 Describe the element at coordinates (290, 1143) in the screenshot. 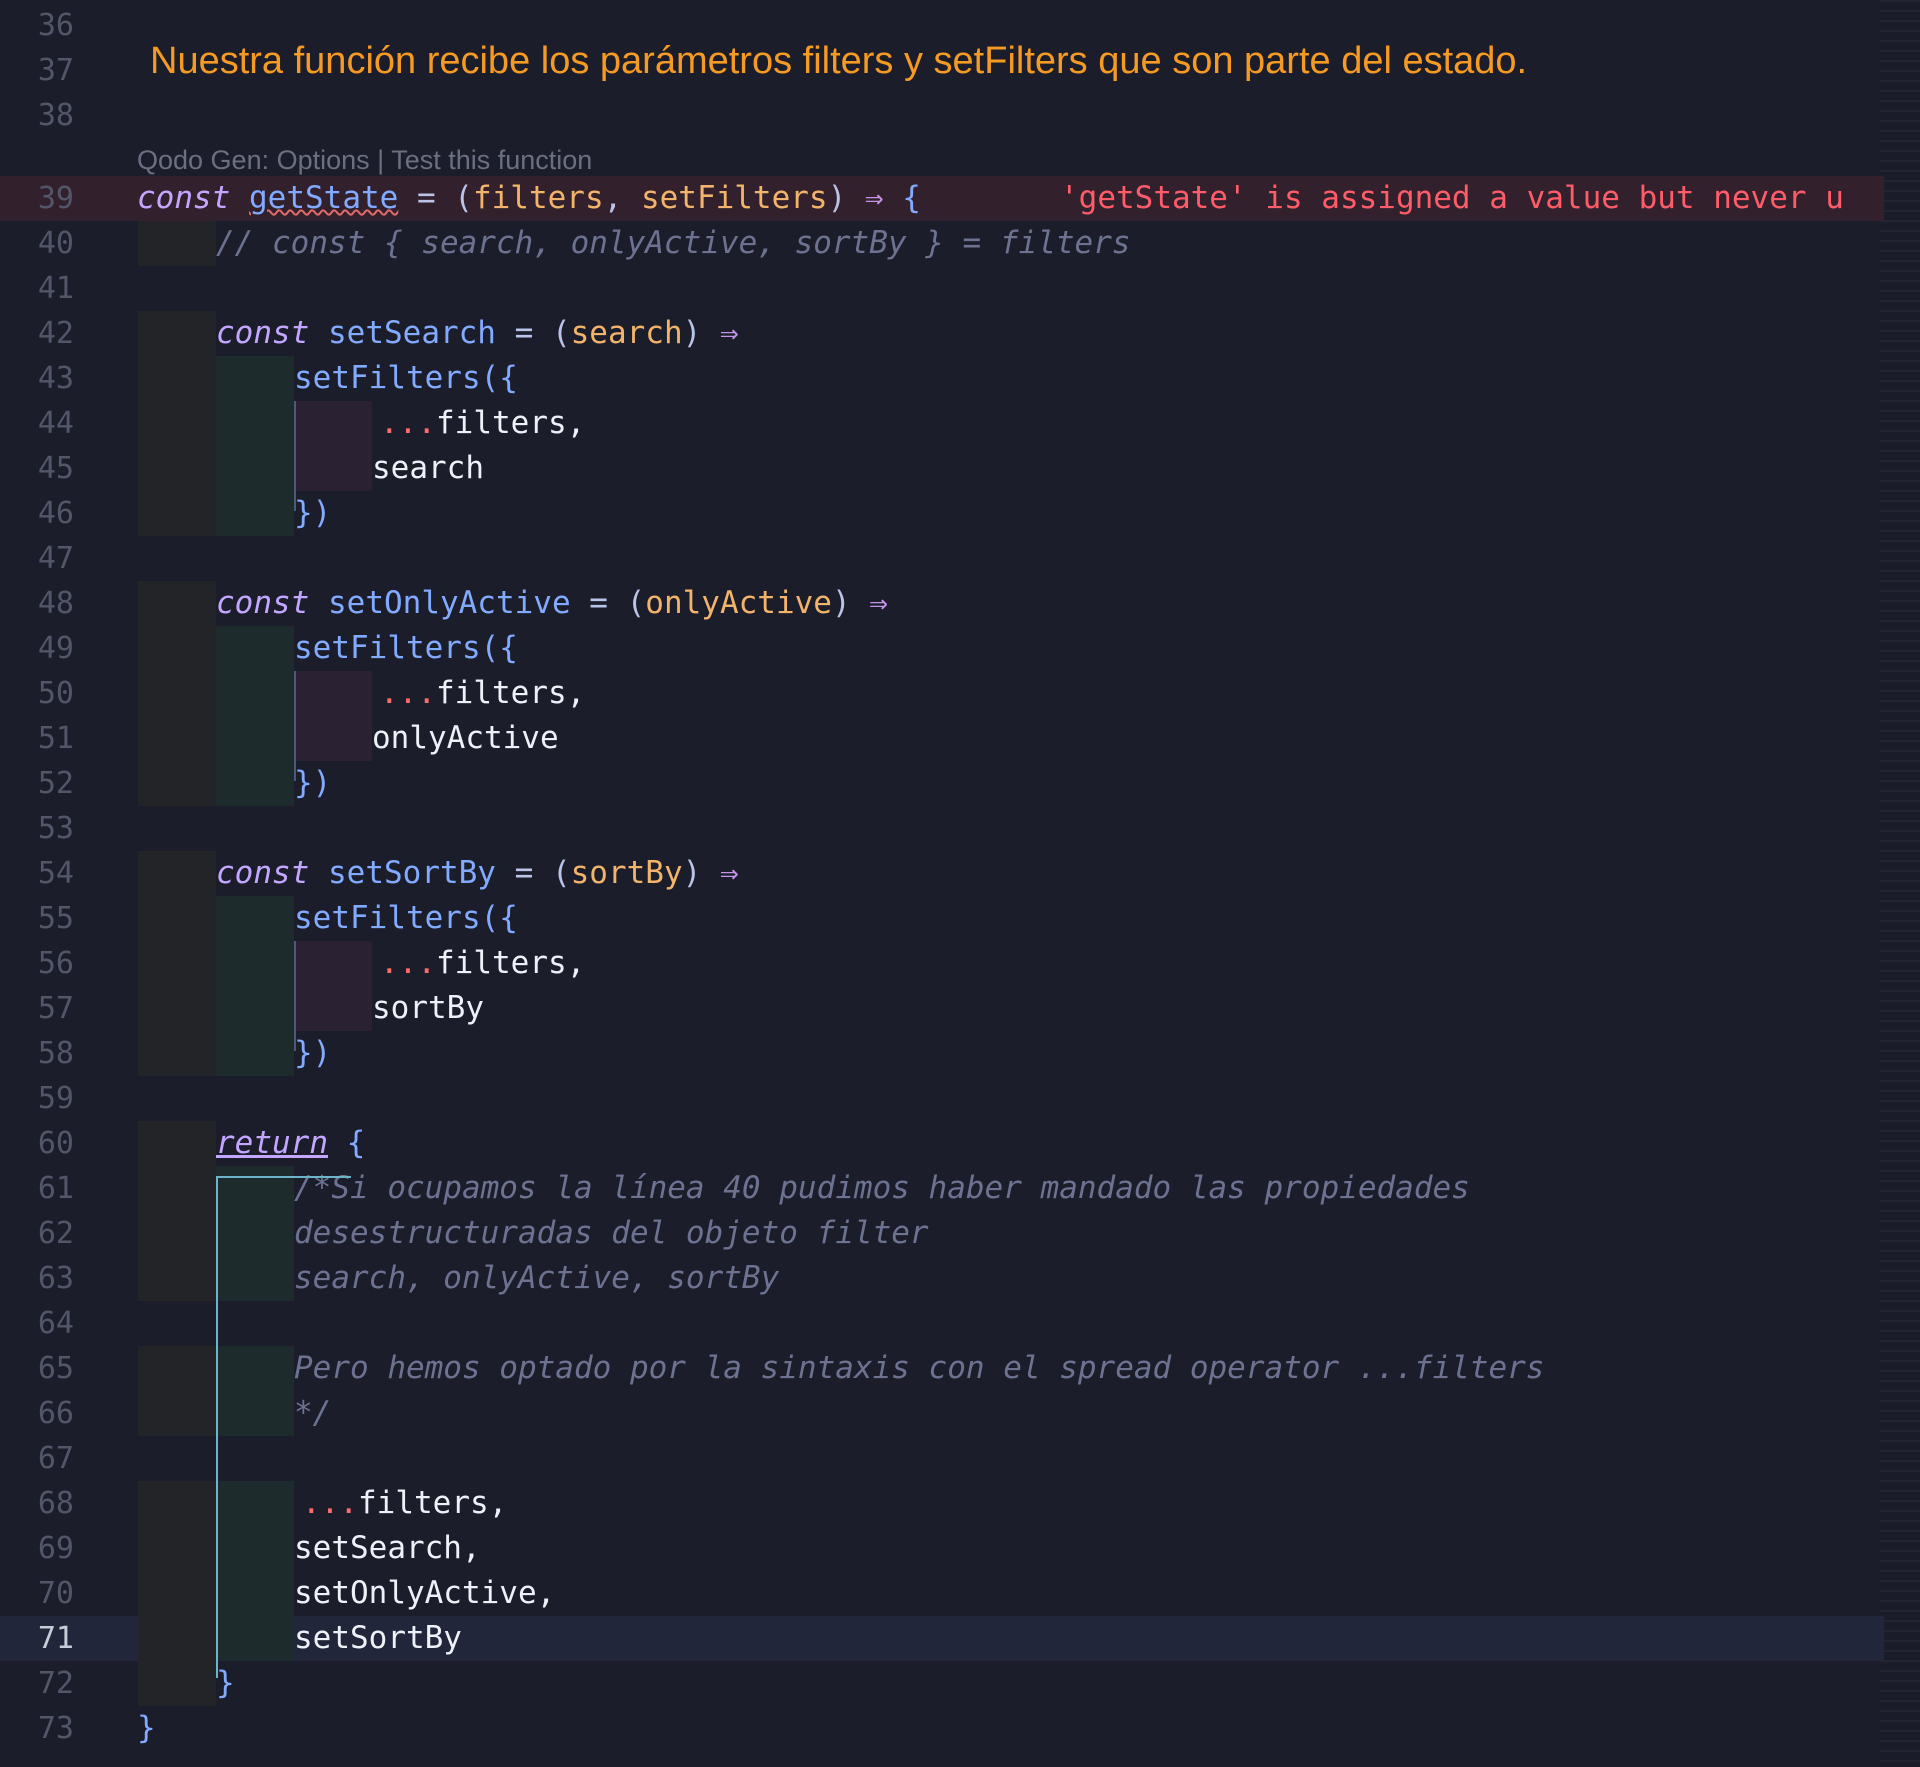

I see `code-line: return {` at that location.